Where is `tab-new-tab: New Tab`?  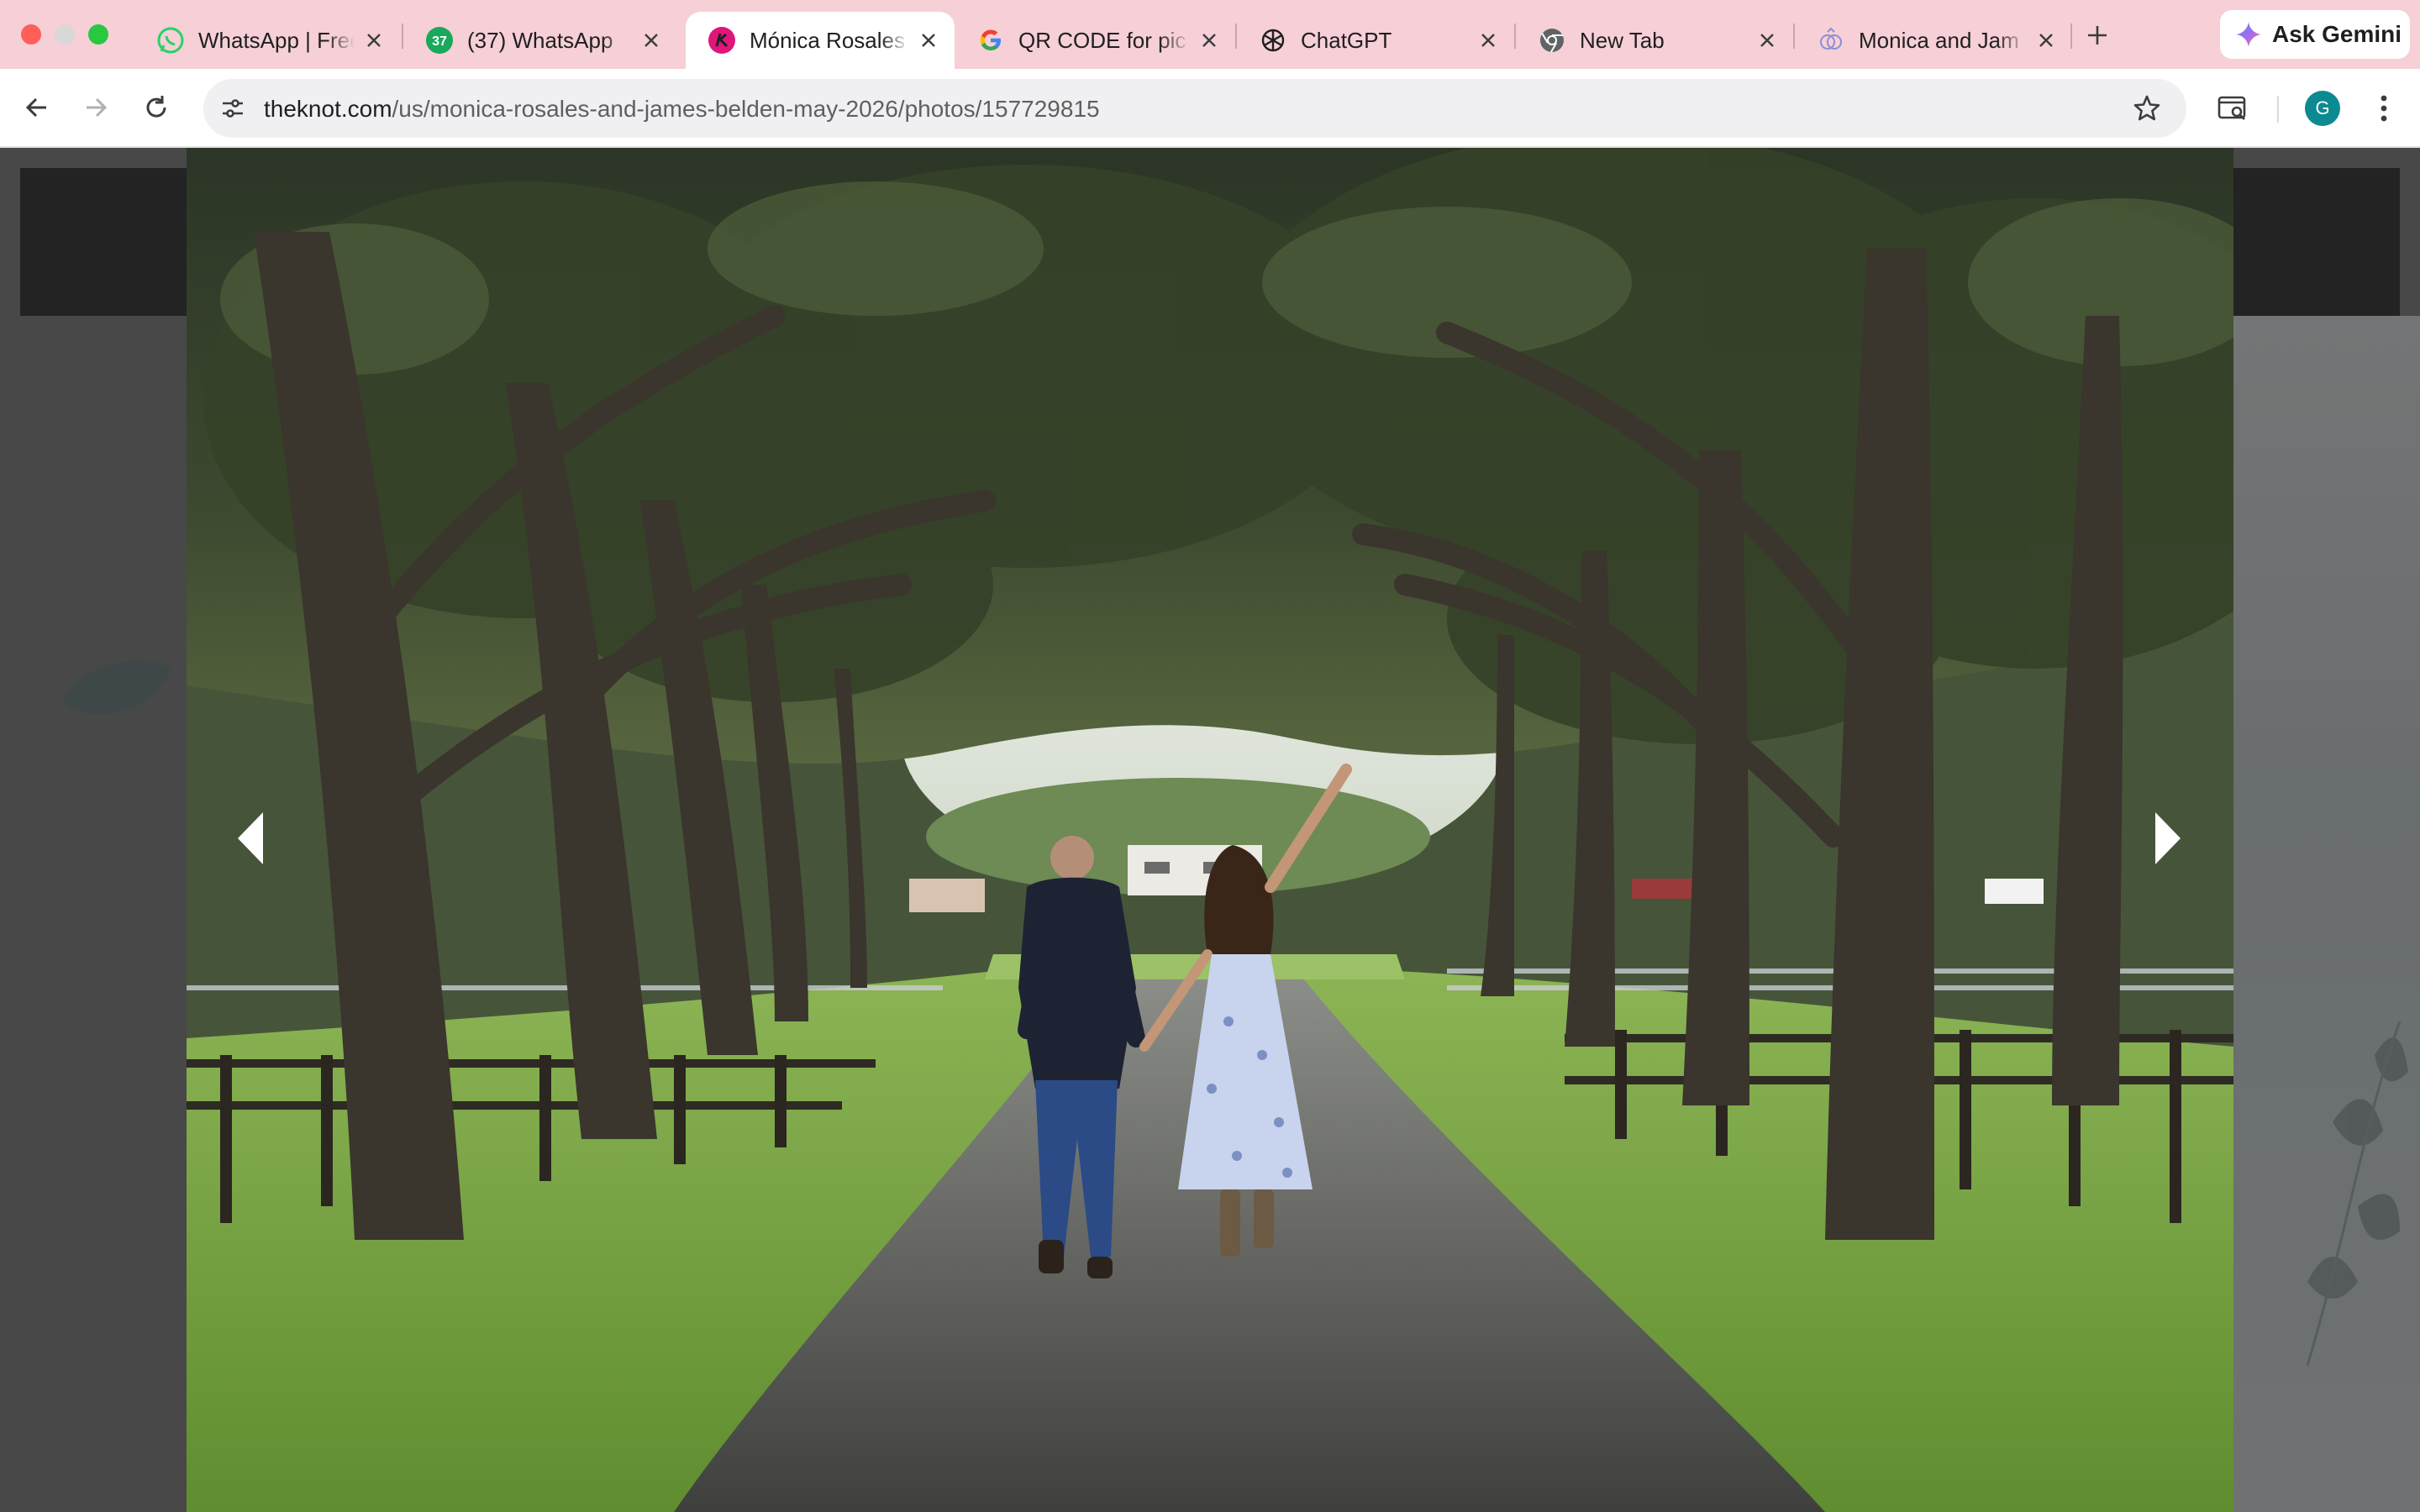
tab-new-tab: New Tab is located at coordinates (1654, 40).